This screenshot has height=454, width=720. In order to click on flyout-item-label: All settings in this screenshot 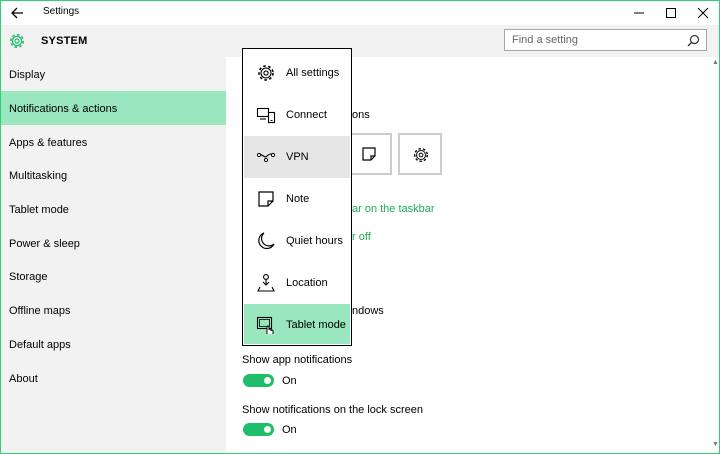, I will do `click(313, 73)`.